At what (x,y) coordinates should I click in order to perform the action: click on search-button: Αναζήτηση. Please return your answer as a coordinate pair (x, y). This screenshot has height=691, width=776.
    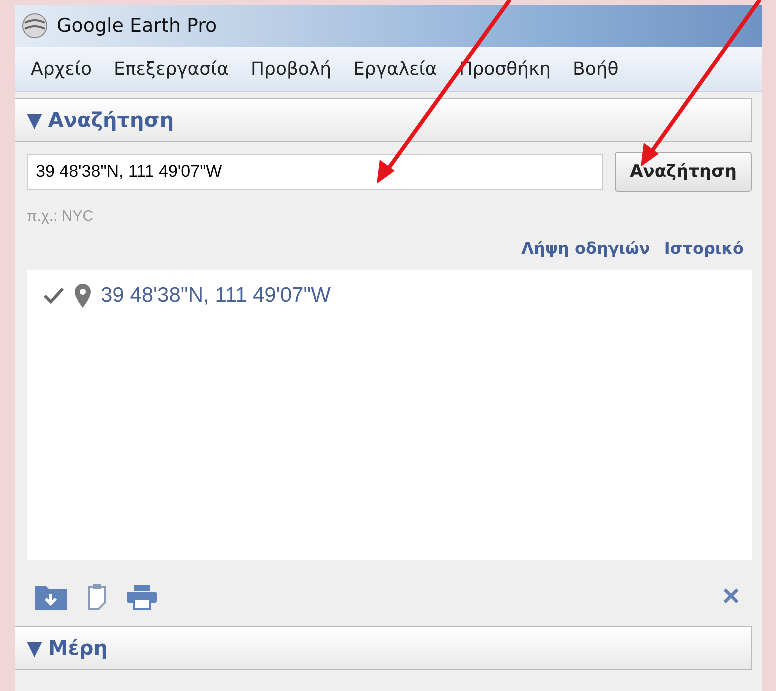
    Looking at the image, I should click on (683, 172).